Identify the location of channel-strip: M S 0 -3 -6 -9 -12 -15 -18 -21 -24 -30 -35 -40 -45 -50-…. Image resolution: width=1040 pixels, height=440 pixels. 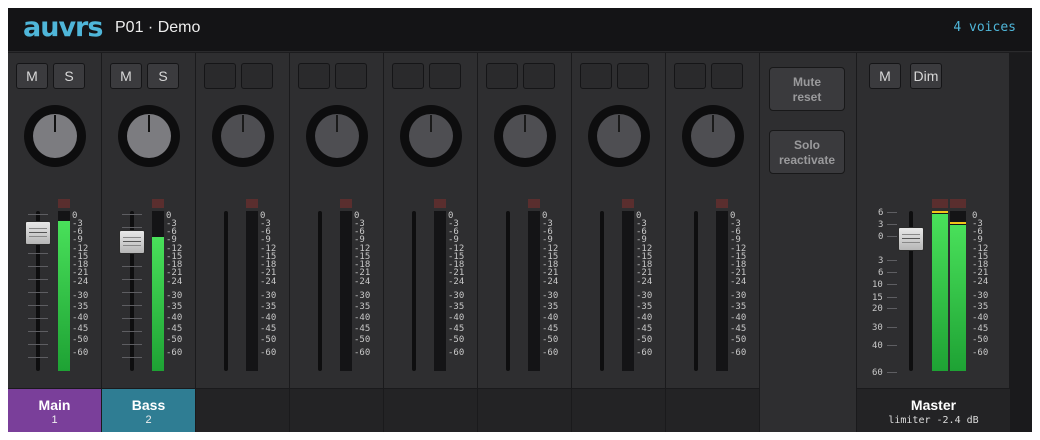
(55, 242).